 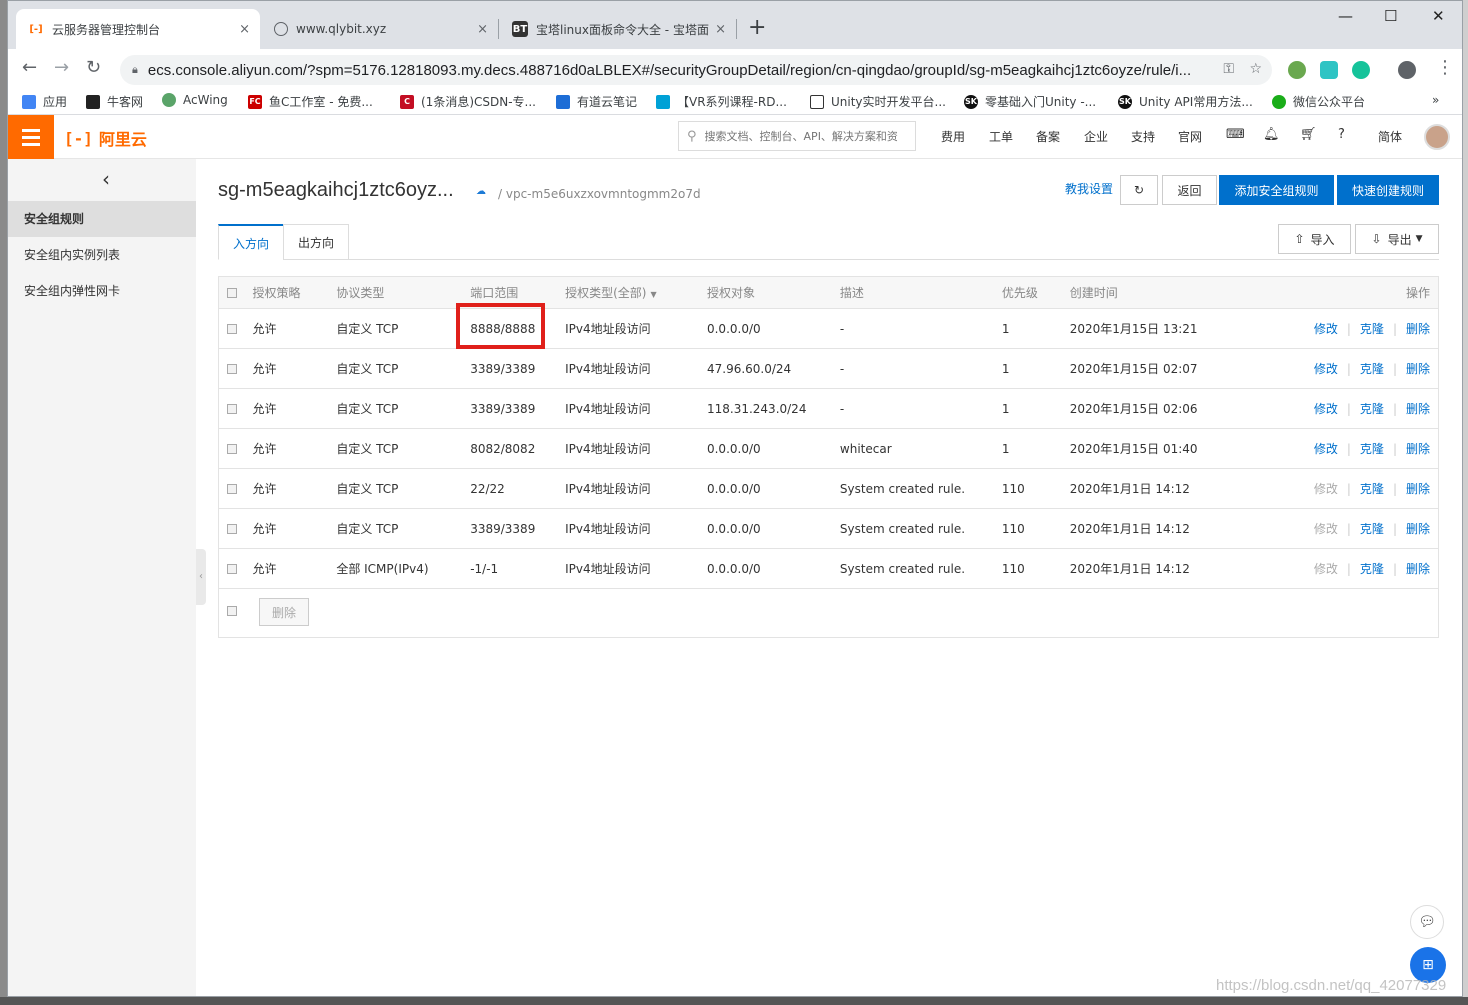 I want to click on nav-support: 支持, so click(x=1143, y=136).